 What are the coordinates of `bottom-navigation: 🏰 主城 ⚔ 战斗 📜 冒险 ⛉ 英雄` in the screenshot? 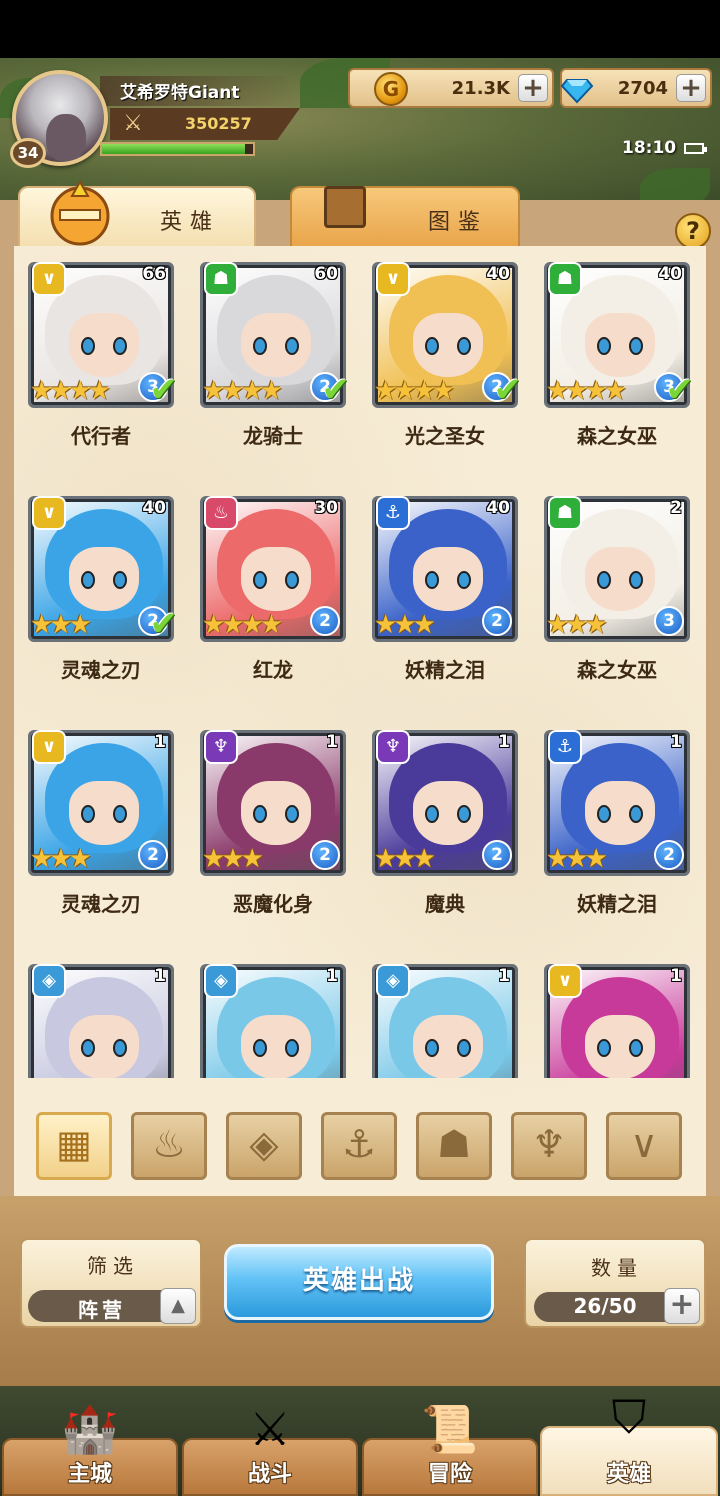 It's located at (360, 1441).